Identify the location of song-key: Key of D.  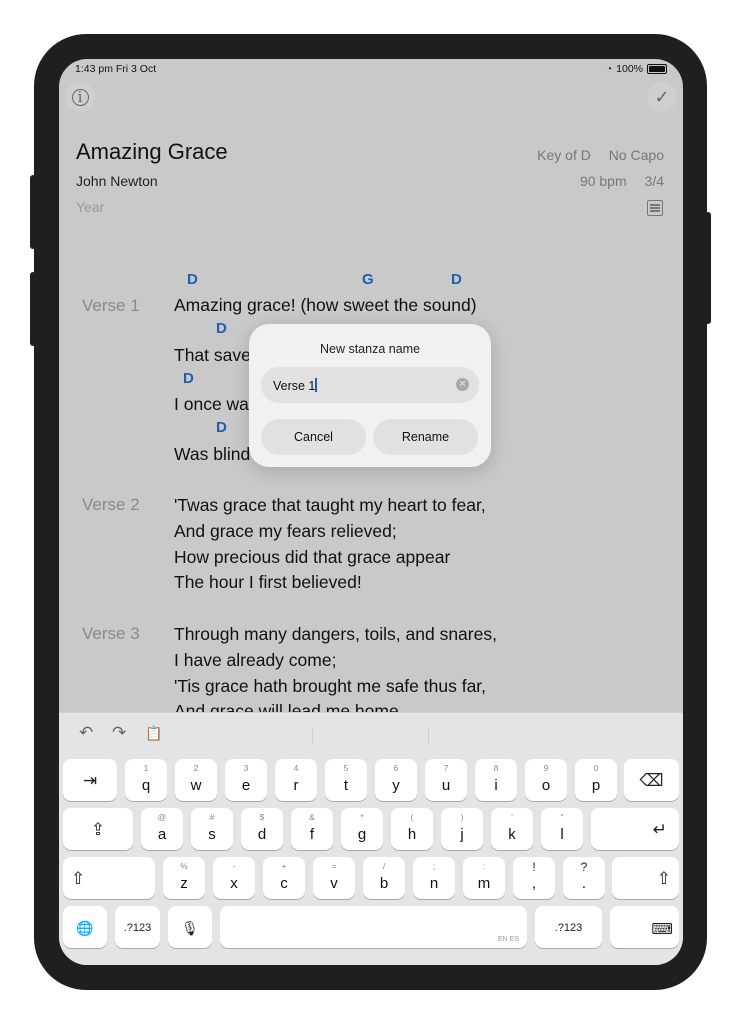
(564, 155).